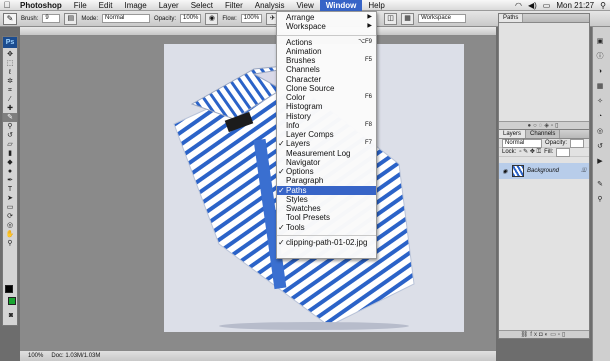 The image size is (610, 361). What do you see at coordinates (326, 116) in the screenshot?
I see `window-menu-item-history: History` at bounding box center [326, 116].